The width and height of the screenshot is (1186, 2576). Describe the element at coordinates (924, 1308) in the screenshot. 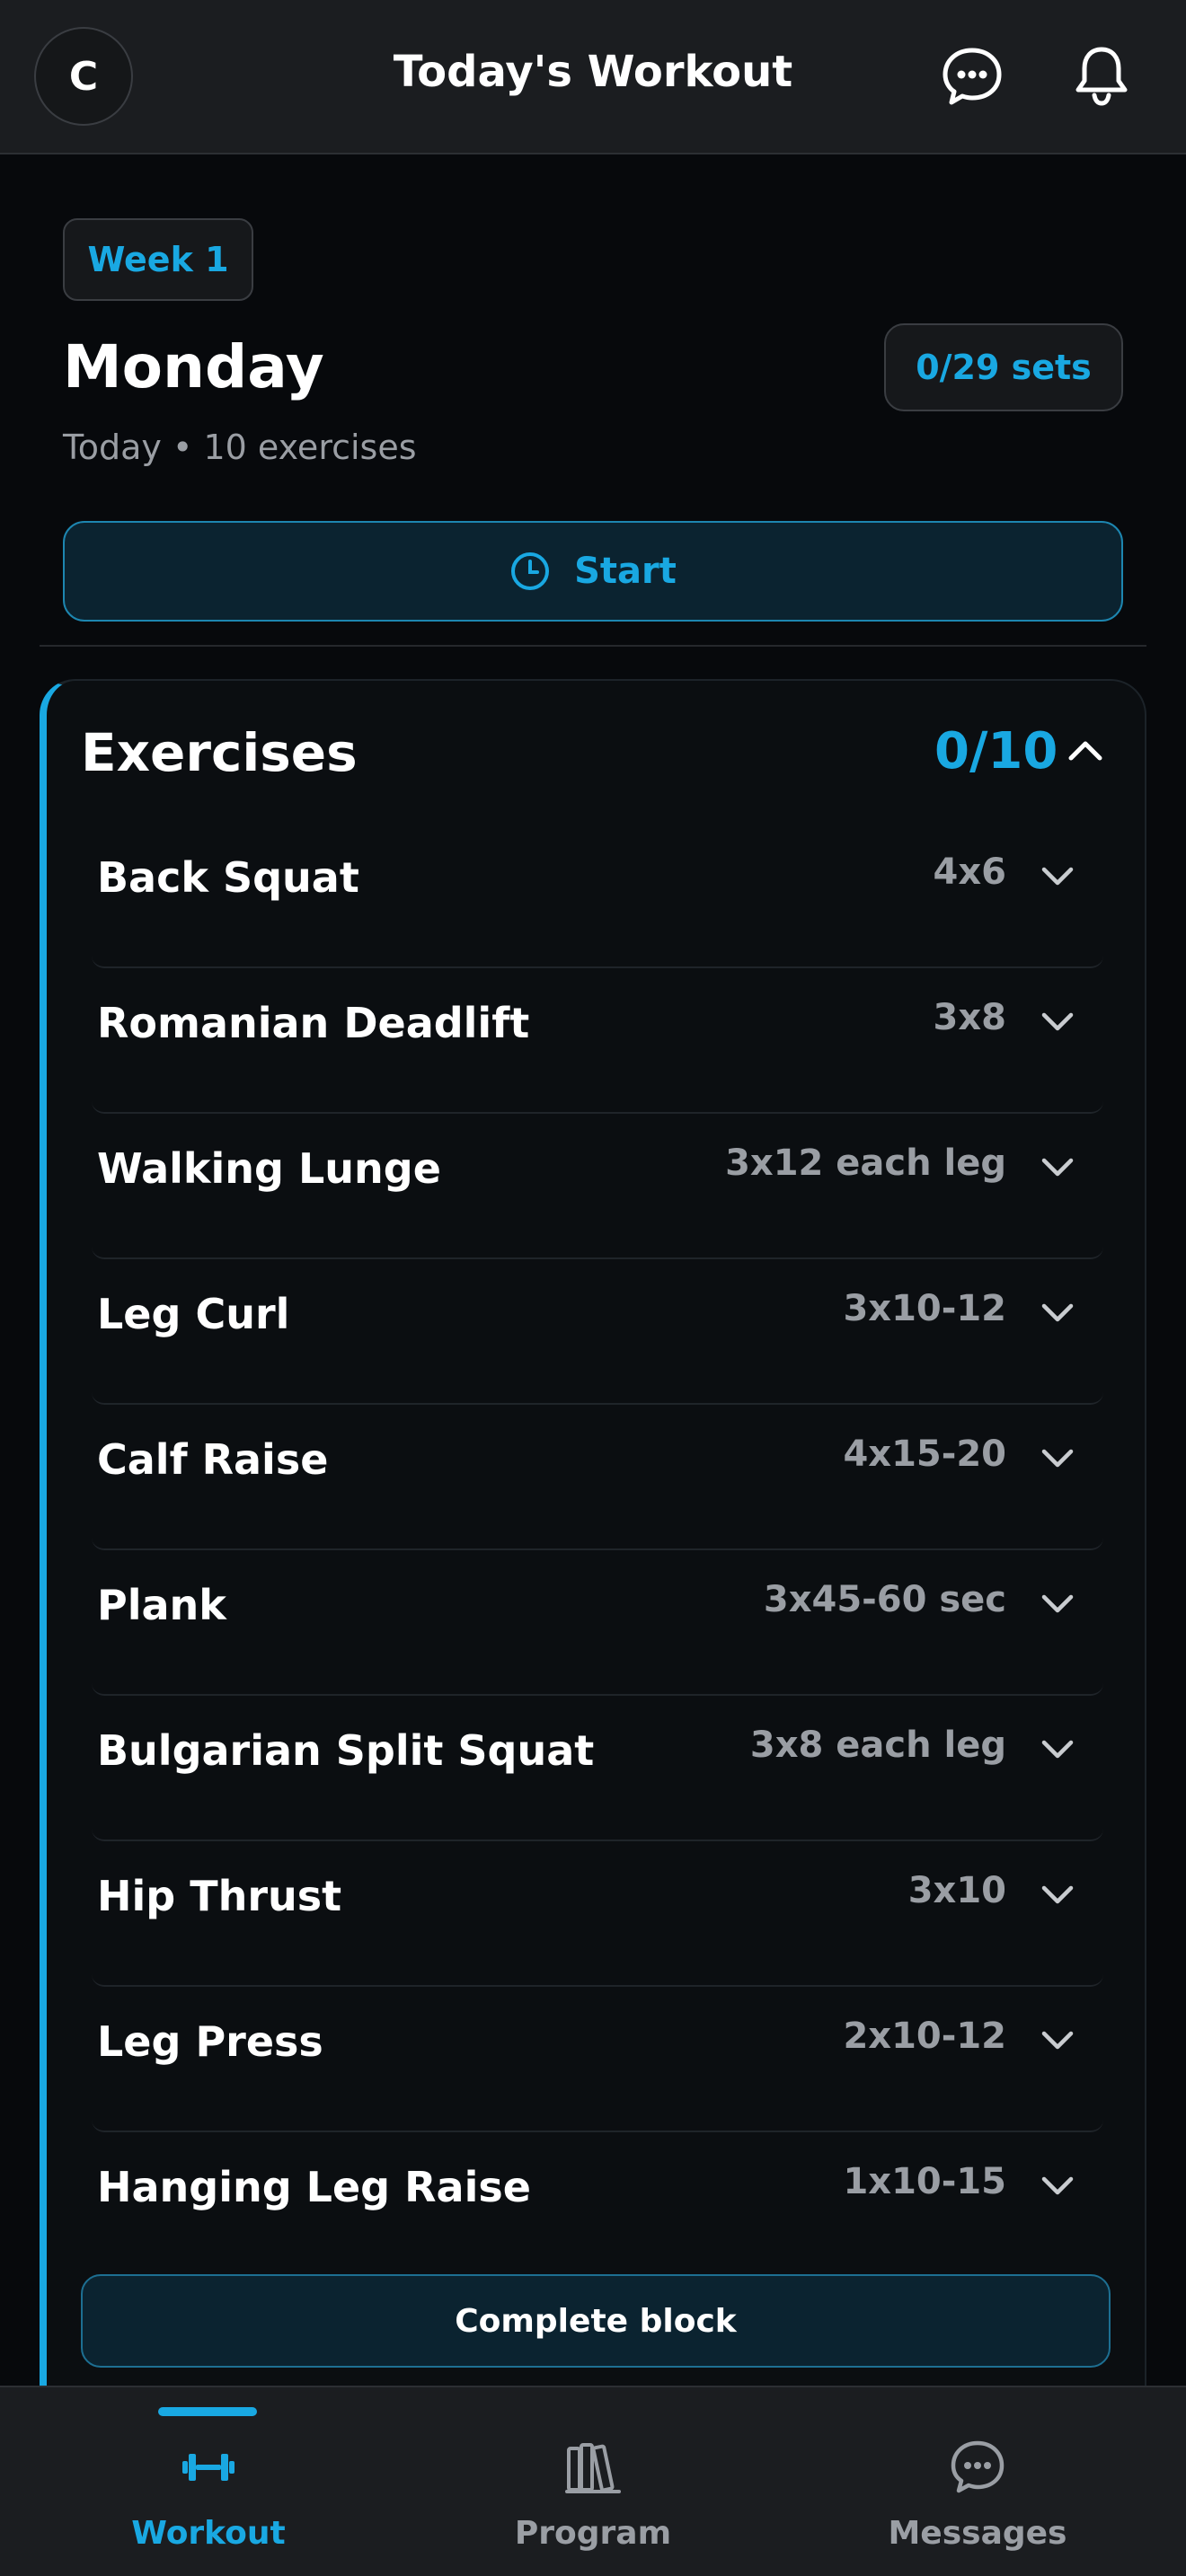

I see `exercise-sets: 3x10-12` at that location.